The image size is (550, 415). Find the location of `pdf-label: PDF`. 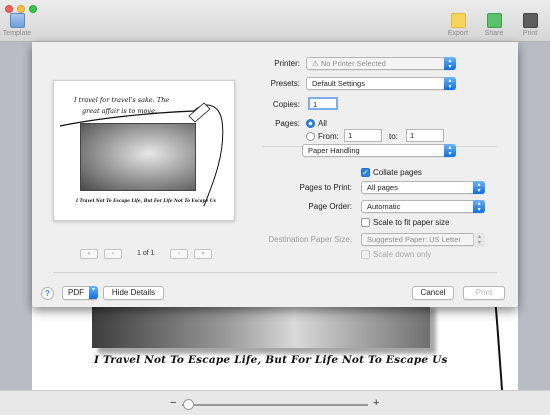

pdf-label: PDF is located at coordinates (76, 292).